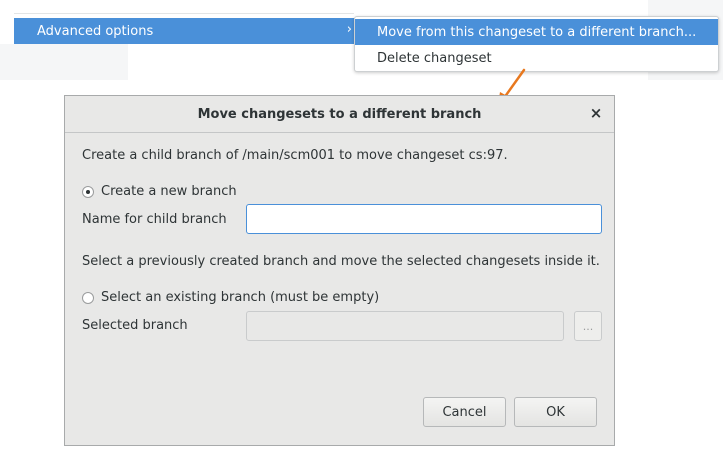 This screenshot has width=723, height=461. What do you see at coordinates (536, 58) in the screenshot?
I see `menu-item-delete-changeset: Delete changeset` at bounding box center [536, 58].